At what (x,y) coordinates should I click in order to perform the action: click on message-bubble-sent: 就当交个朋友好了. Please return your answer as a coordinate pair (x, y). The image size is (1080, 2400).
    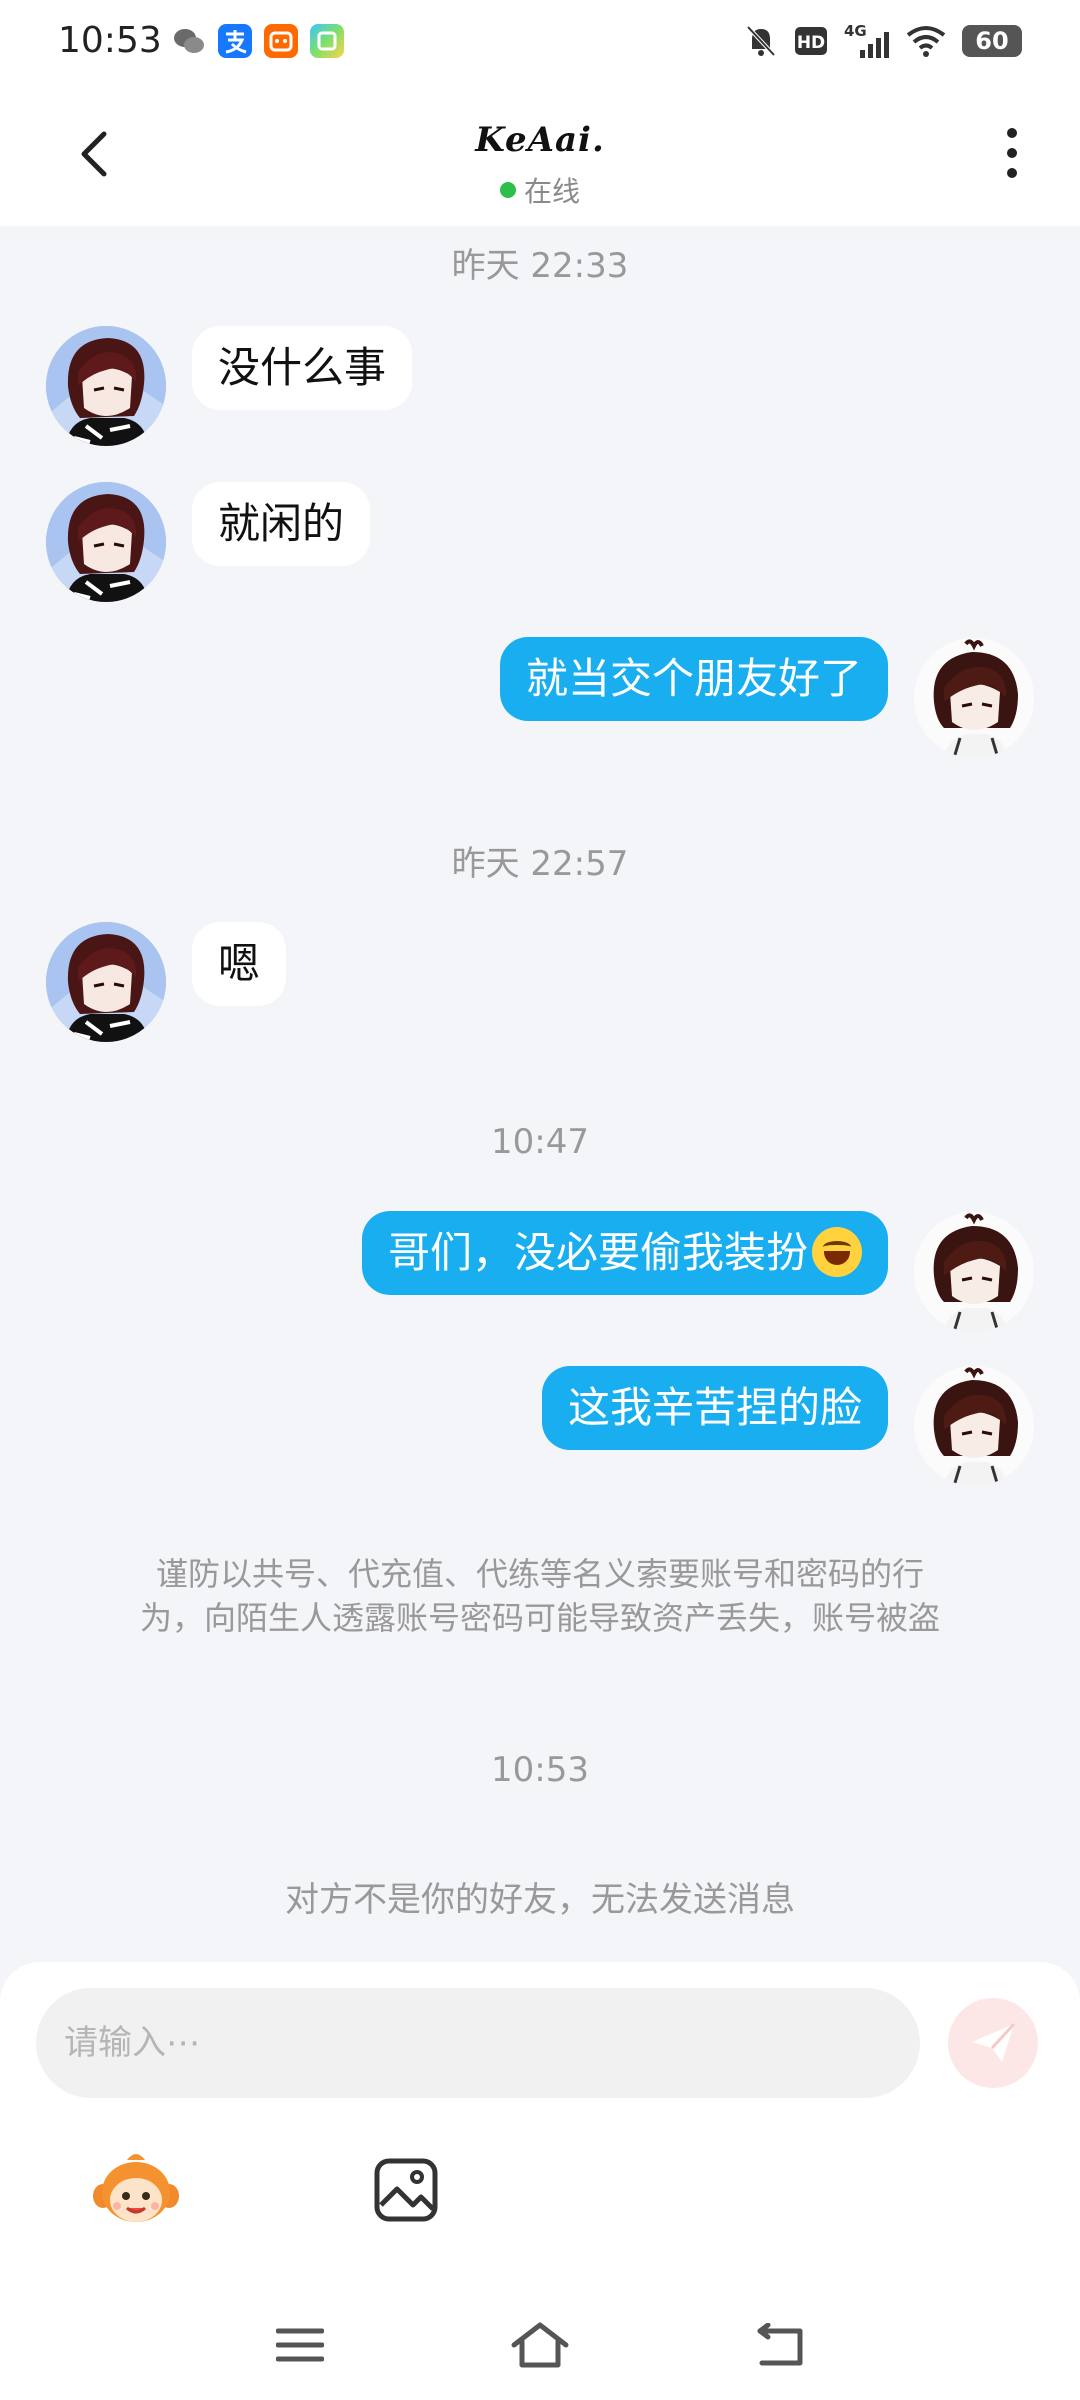
    Looking at the image, I should click on (693, 679).